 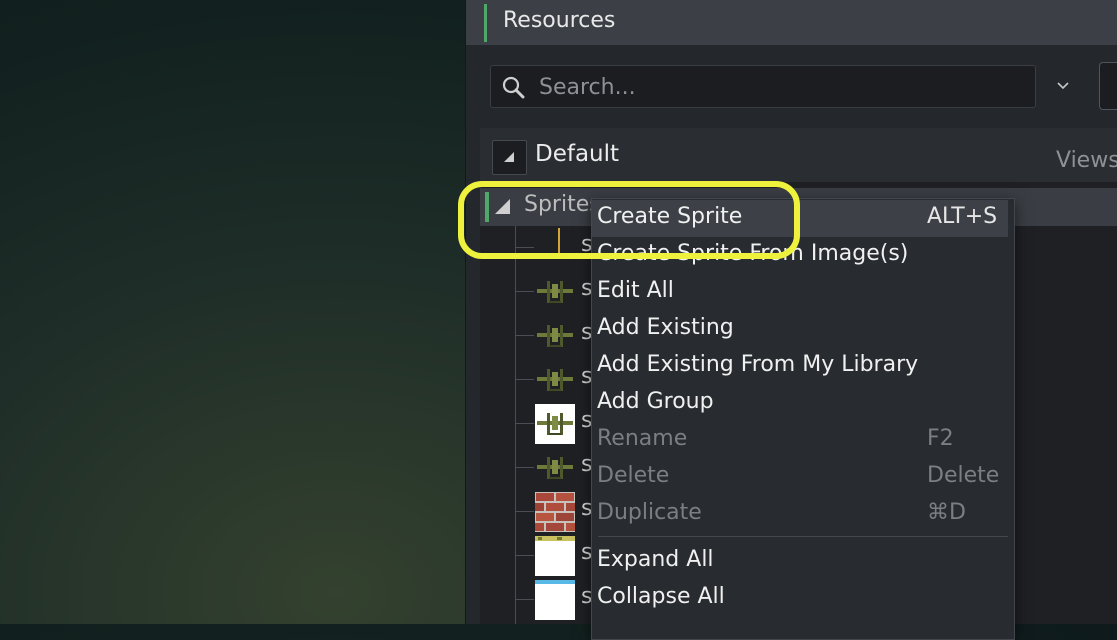 What do you see at coordinates (503, 207) in the screenshot?
I see `expand-triangle-icon` at bounding box center [503, 207].